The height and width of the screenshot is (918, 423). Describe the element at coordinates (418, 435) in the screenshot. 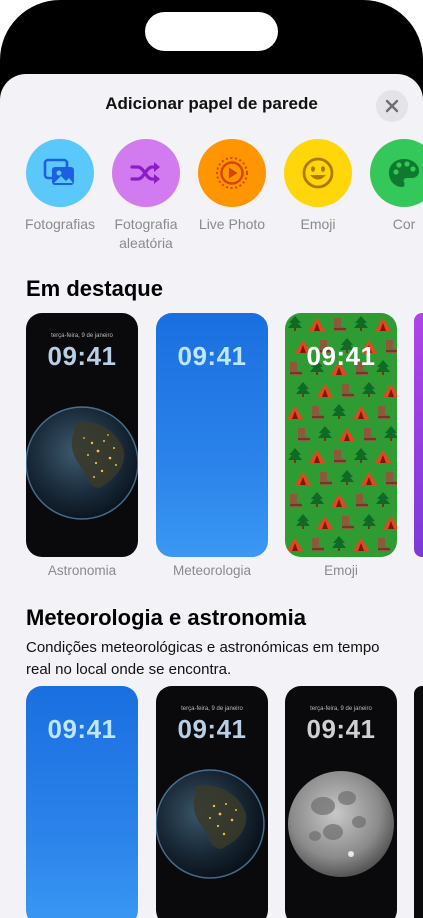

I see `next-wallpaper-card` at that location.